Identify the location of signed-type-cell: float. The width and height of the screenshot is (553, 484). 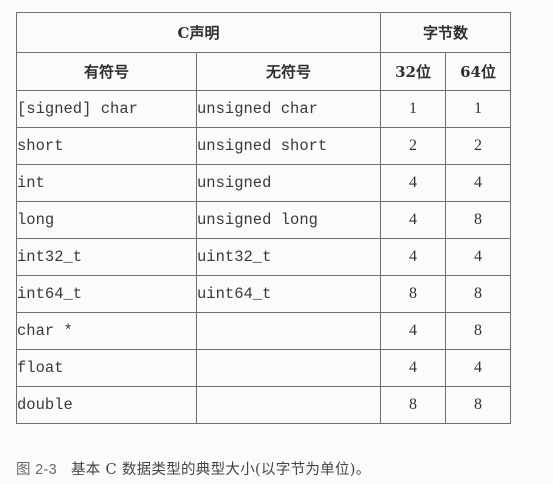
(106, 368).